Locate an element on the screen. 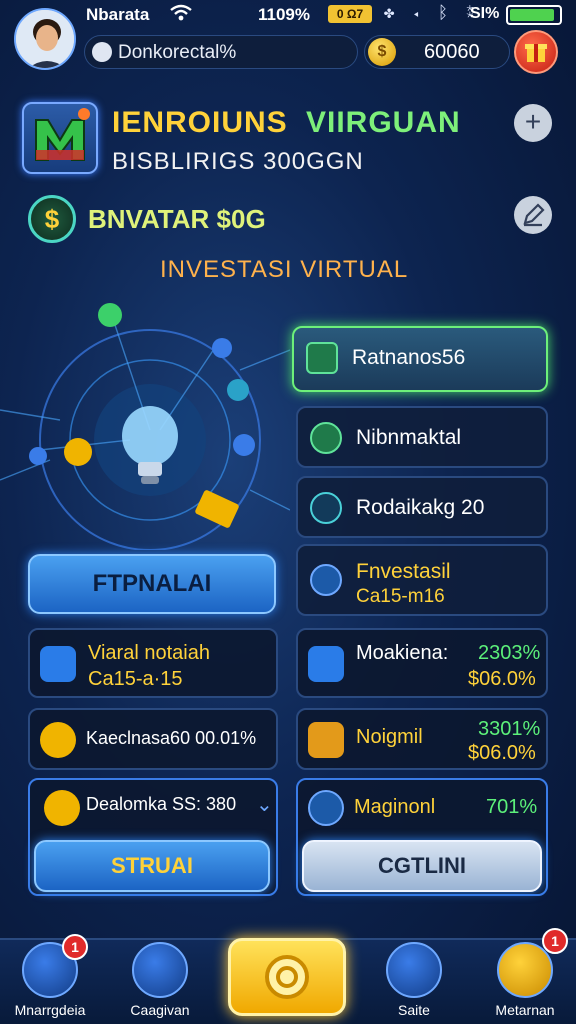 The image size is (576, 1024). stat-card-4: Noigmil 3301% $06.0% is located at coordinates (422, 739).